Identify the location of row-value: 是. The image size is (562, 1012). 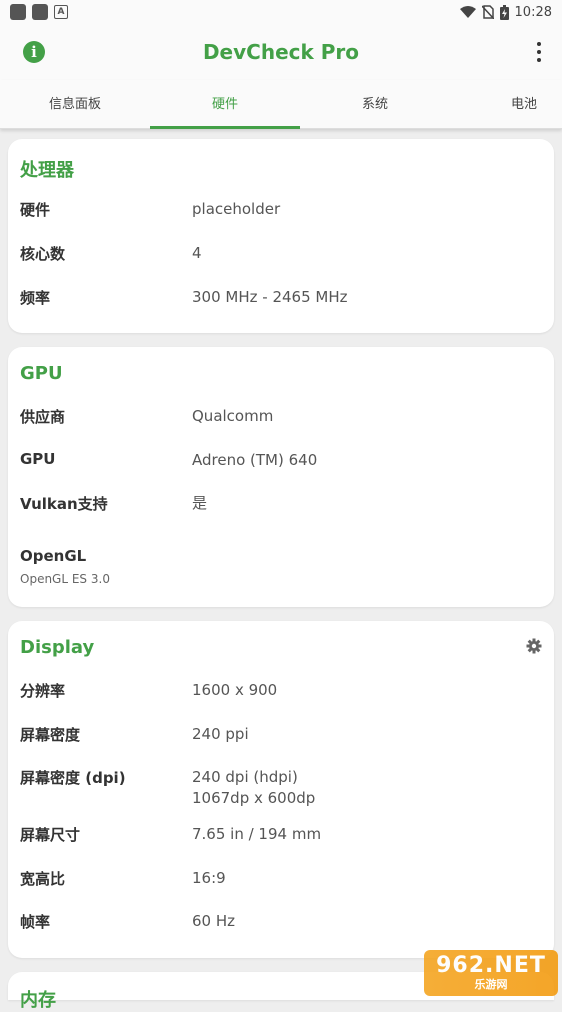
(200, 503).